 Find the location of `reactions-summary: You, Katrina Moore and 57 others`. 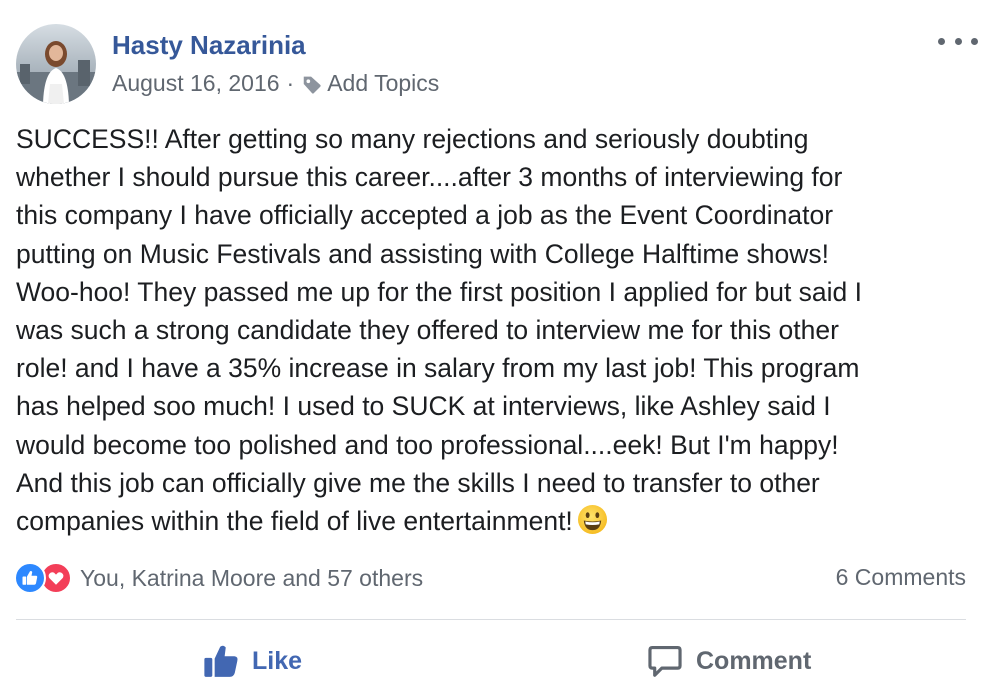

reactions-summary: You, Katrina Moore and 57 others is located at coordinates (218, 578).